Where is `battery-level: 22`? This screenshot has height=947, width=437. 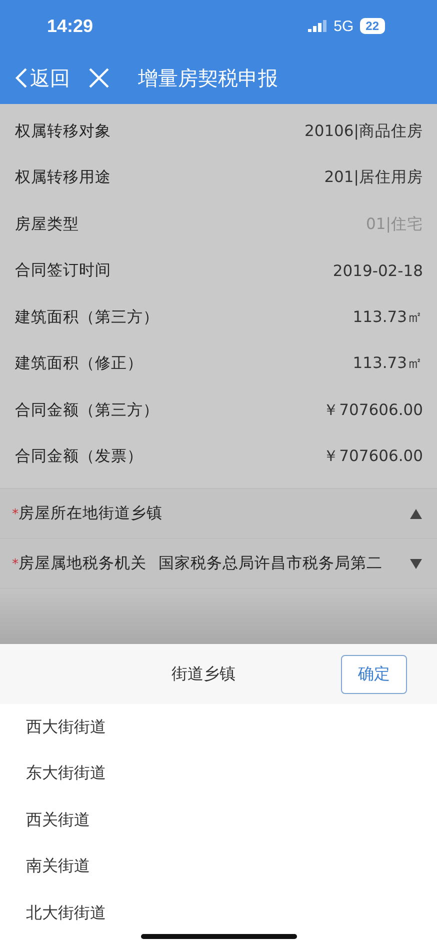 battery-level: 22 is located at coordinates (372, 26).